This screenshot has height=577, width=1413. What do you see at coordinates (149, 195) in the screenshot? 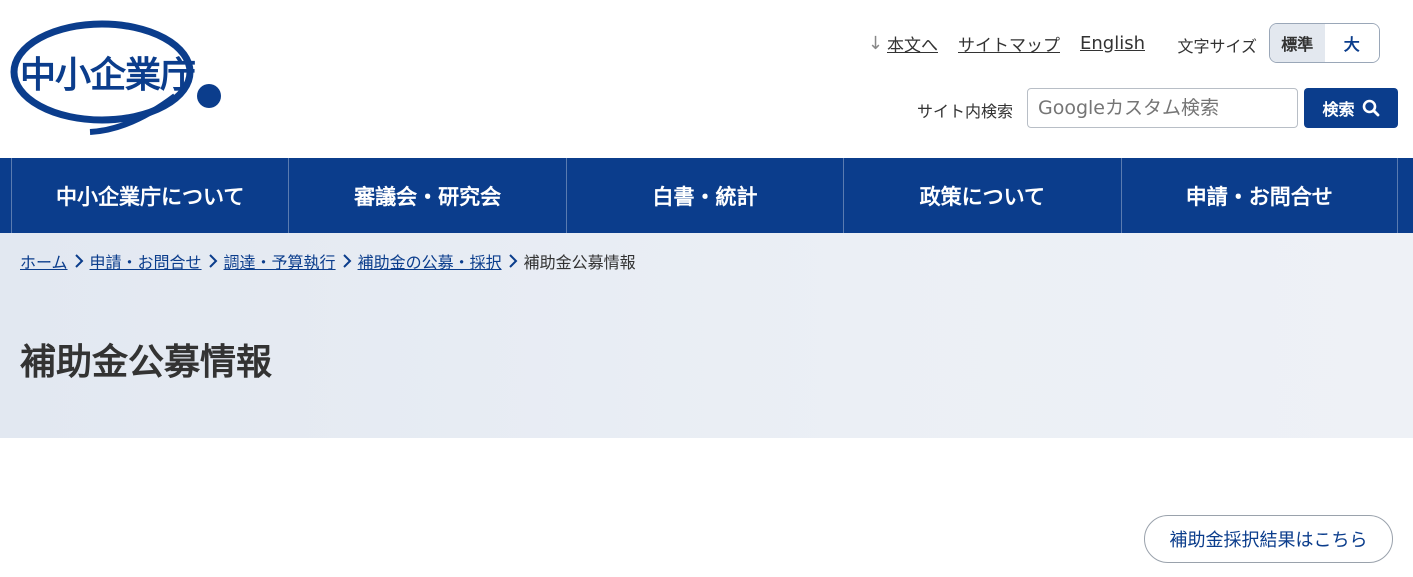
I see `nav-item-about: 中小企業庁について` at bounding box center [149, 195].